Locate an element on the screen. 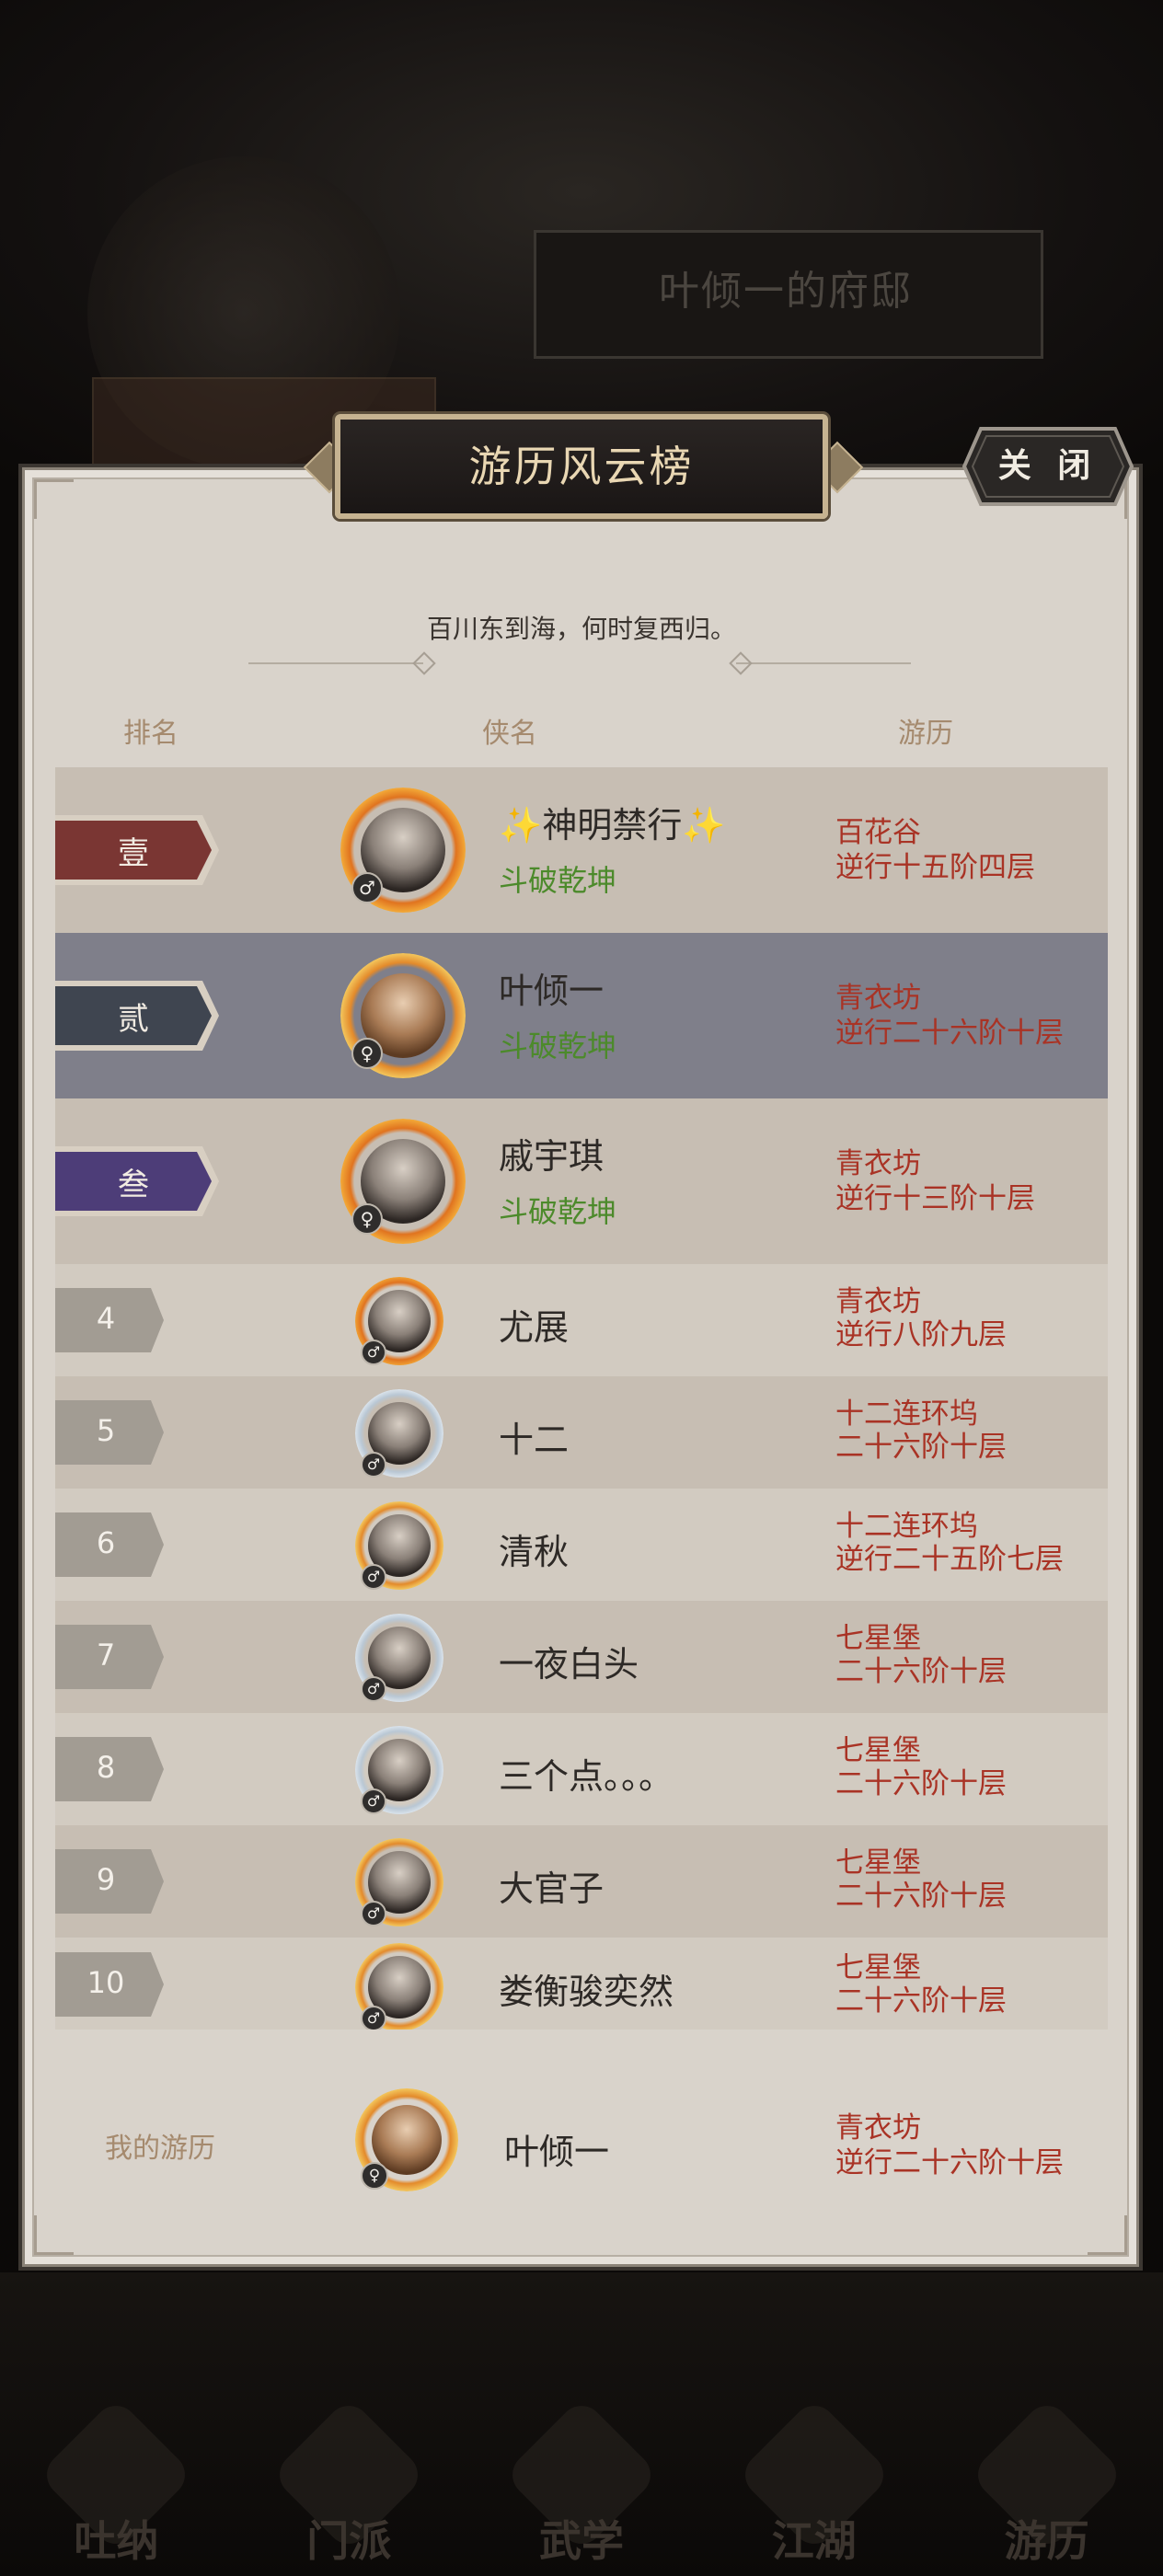 This screenshot has width=1163, height=2576. divider-right is located at coordinates (824, 663).